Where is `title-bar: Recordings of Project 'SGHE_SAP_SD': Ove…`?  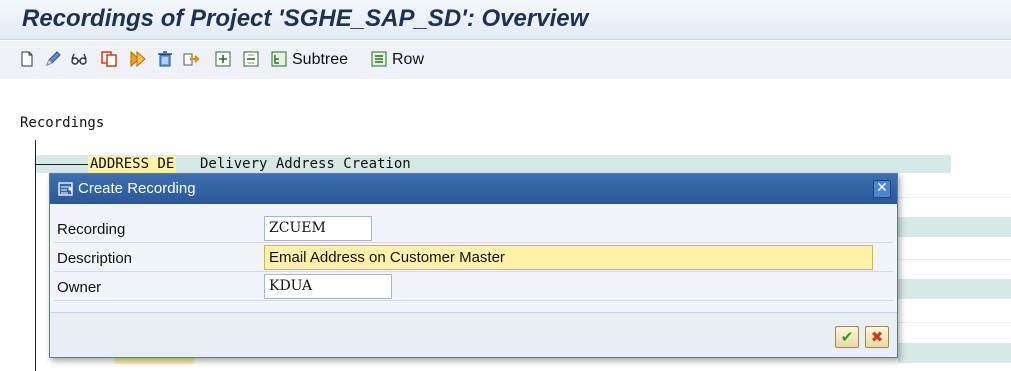 title-bar: Recordings of Project 'SGHE_SAP_SD': Ove… is located at coordinates (505, 20).